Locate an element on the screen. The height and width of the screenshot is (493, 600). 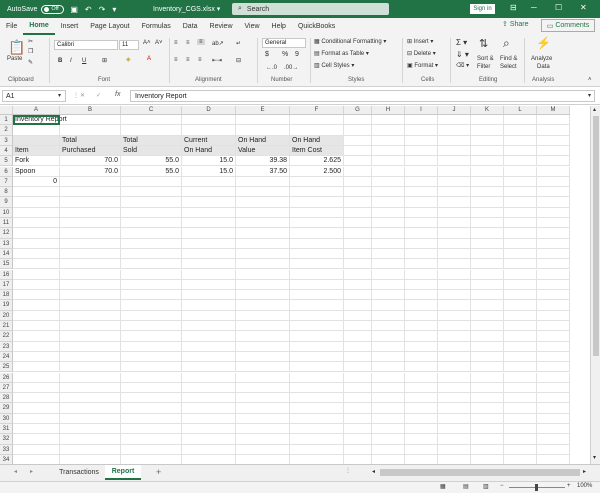
cell-c13 is located at coordinates (151, 243).